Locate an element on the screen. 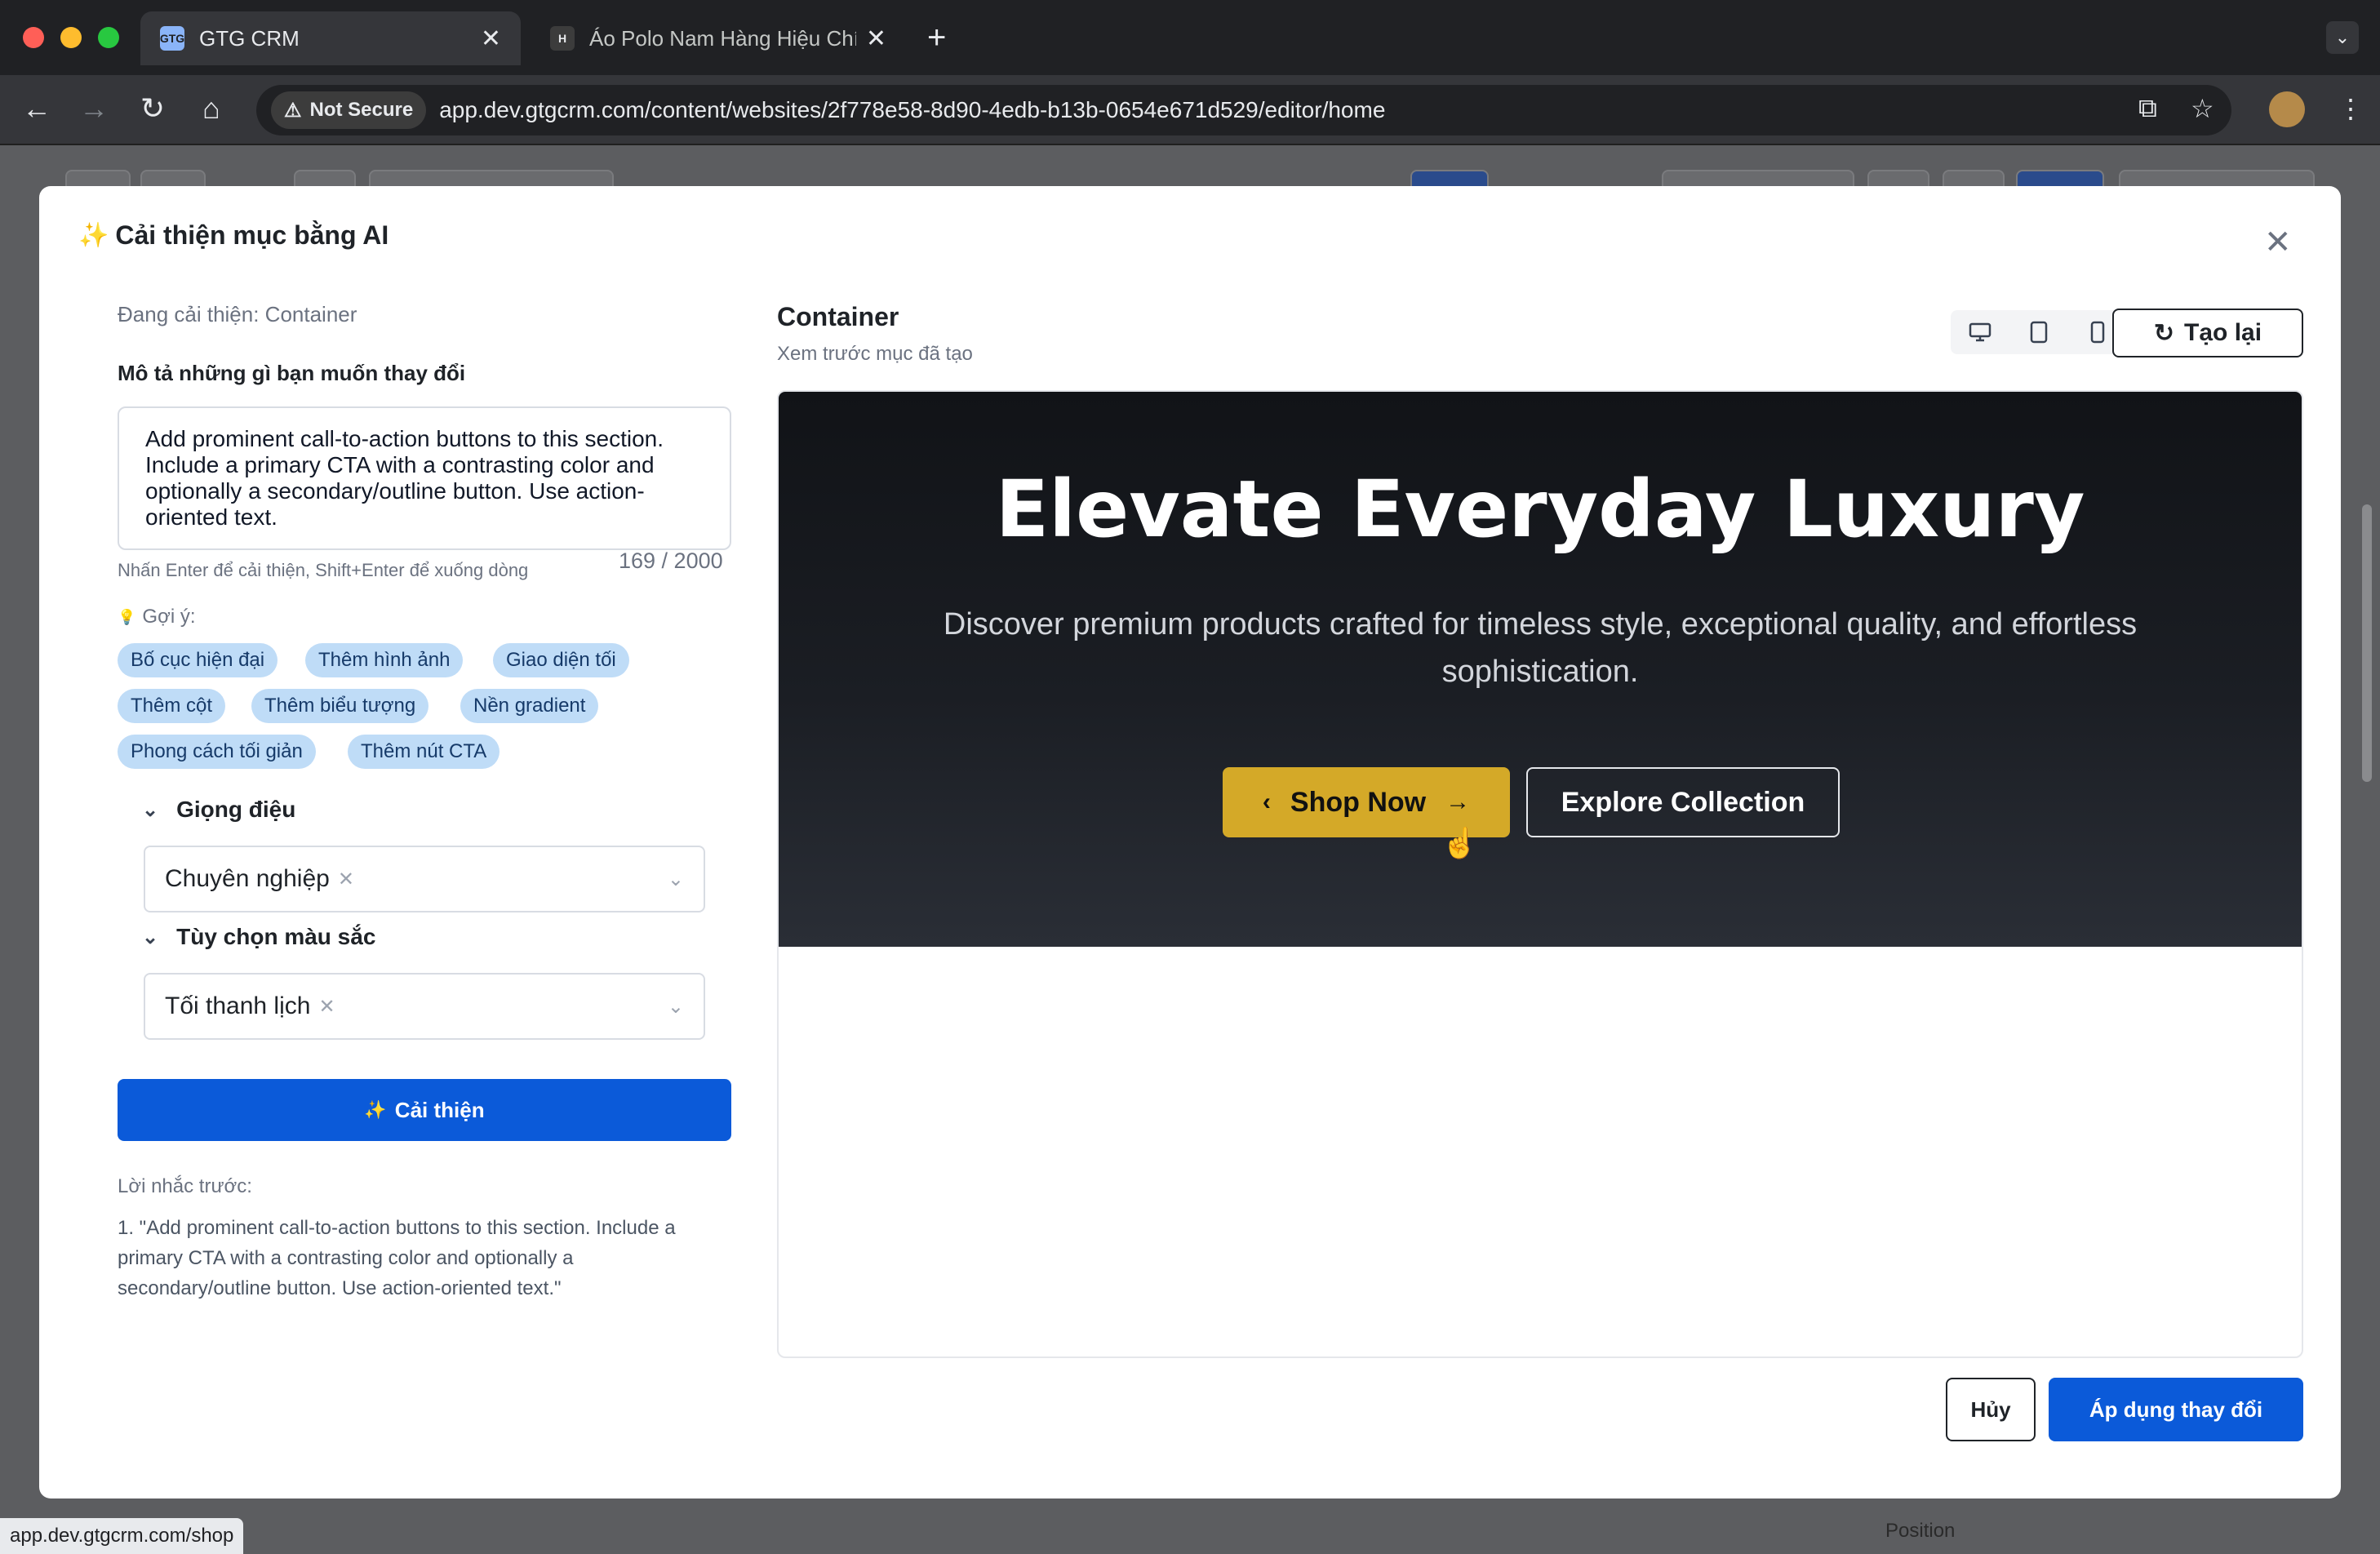  lightbulb-icon: 💡 is located at coordinates (127, 616).